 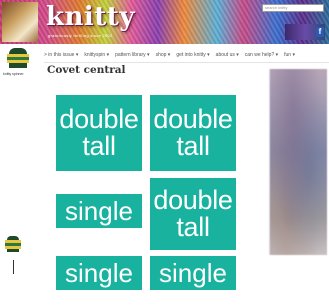 What do you see at coordinates (132, 55) in the screenshot?
I see `nav-item-pattern-library: pattern library ▾` at bounding box center [132, 55].